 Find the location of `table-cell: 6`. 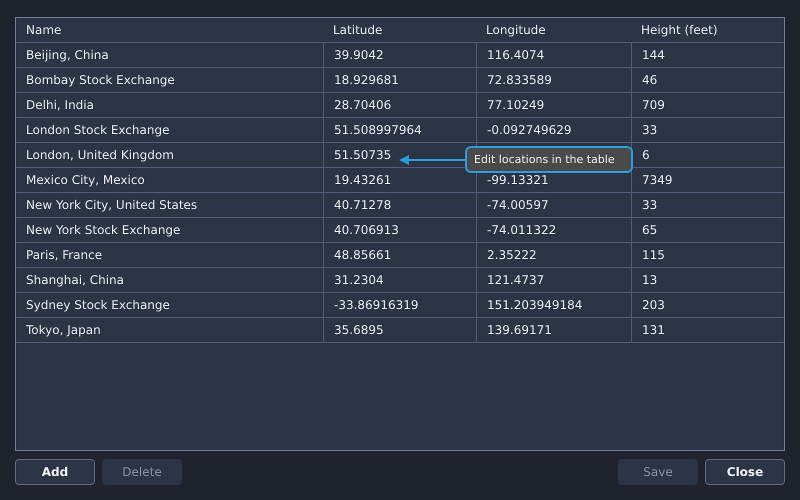

table-cell: 6 is located at coordinates (646, 155).